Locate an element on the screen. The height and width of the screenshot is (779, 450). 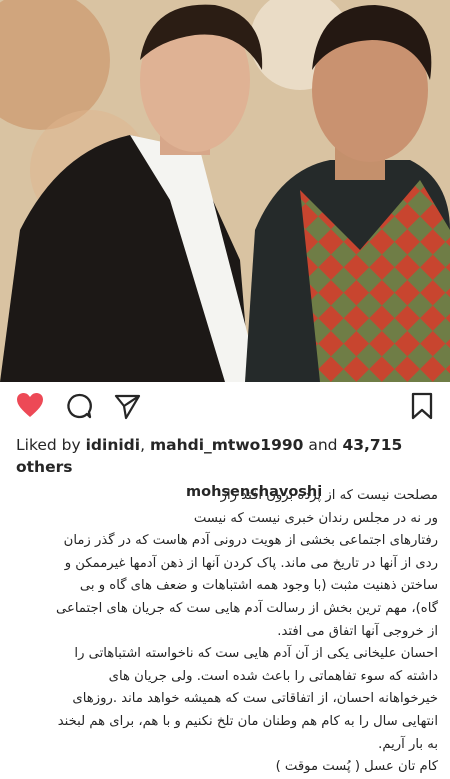
caption-line: ور نه در مجلس رندان خبری نیست که نیست is located at coordinates (315, 518).